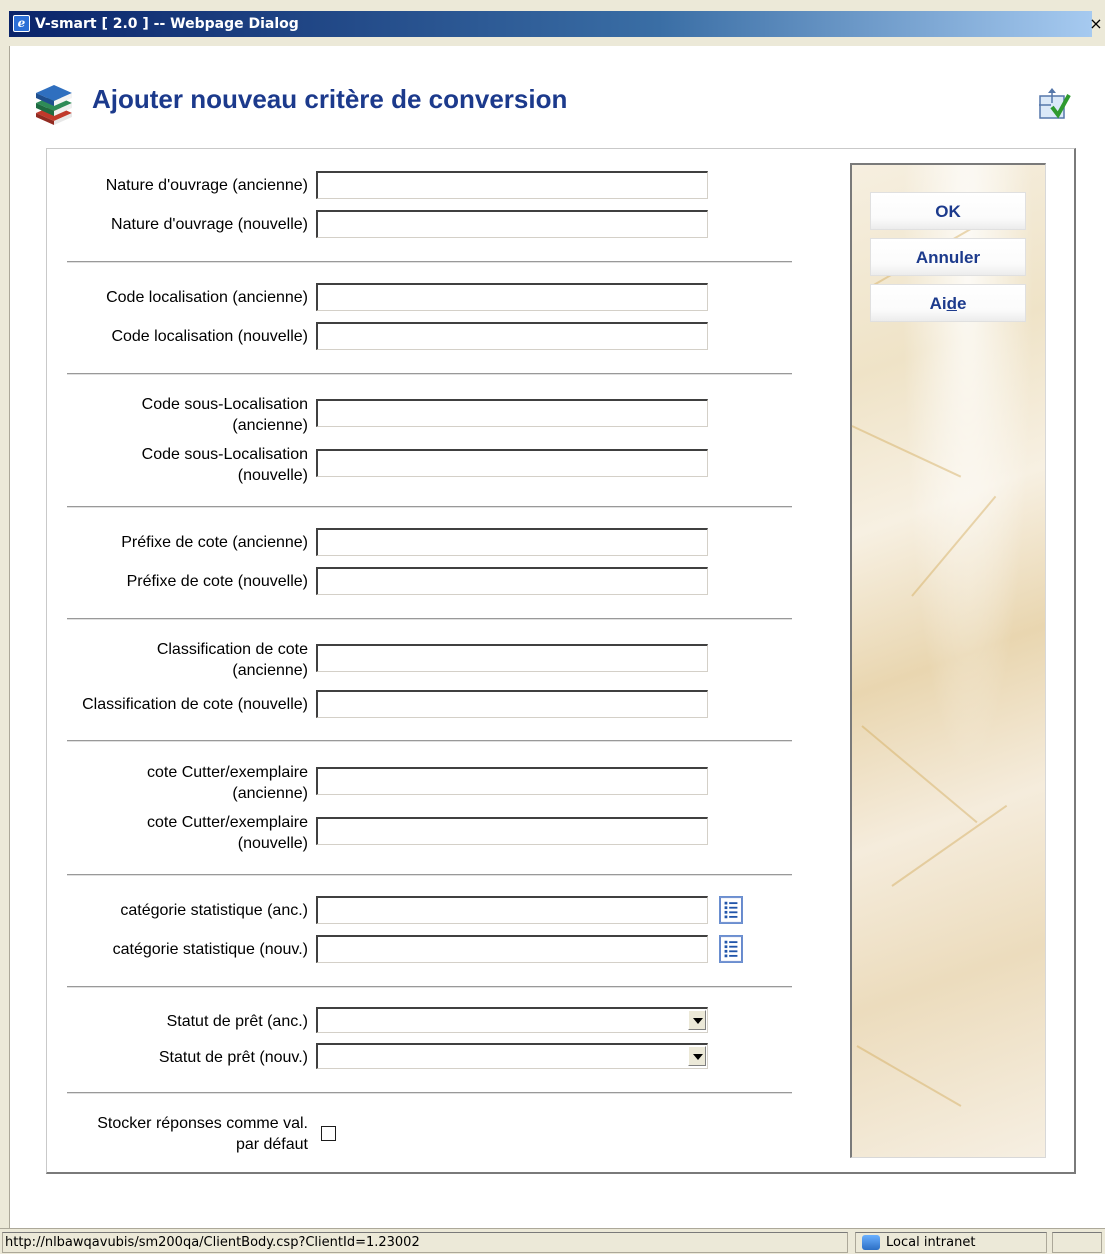 Image resolution: width=1105 pixels, height=1254 pixels. What do you see at coordinates (961, 303) in the screenshot?
I see `help-label-end: e` at bounding box center [961, 303].